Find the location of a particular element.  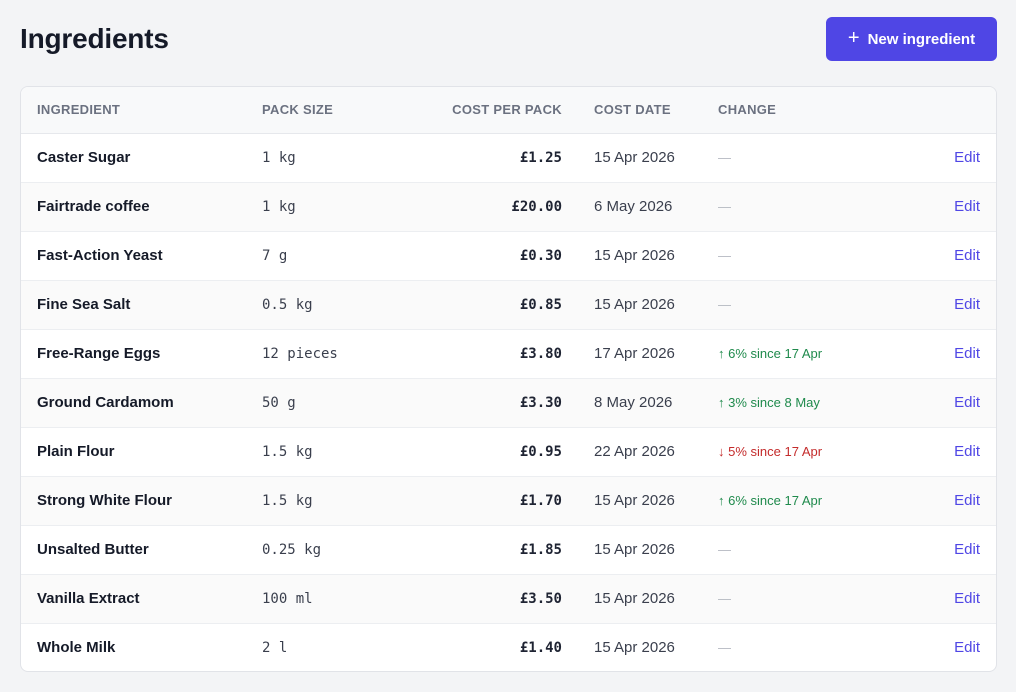

ingredient-name: Fast-Action Yeast is located at coordinates (100, 255).